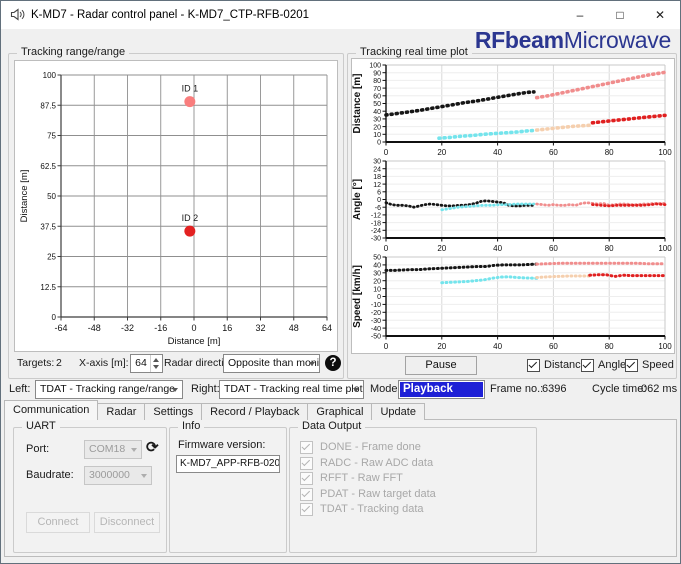 The image size is (681, 564). What do you see at coordinates (660, 15) in the screenshot?
I see `close-button: ✕` at bounding box center [660, 15].